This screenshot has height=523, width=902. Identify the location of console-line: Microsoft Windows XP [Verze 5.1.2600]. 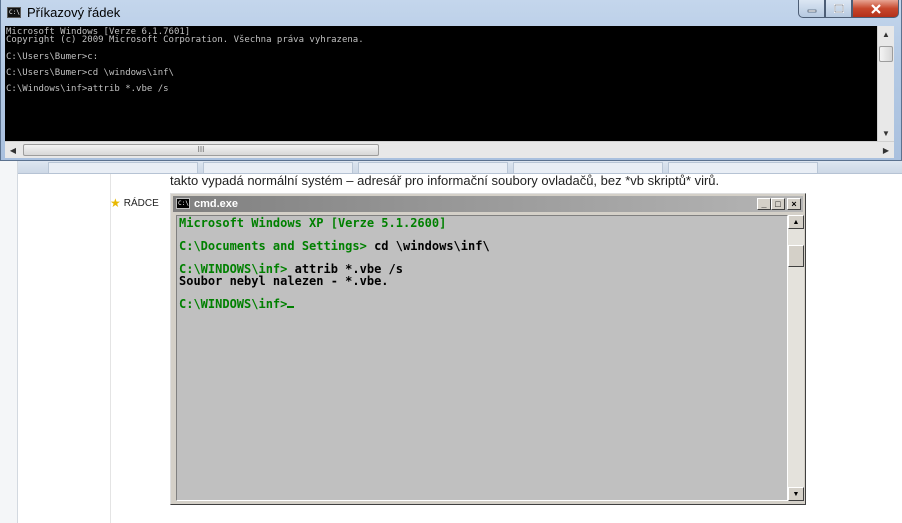
(313, 223).